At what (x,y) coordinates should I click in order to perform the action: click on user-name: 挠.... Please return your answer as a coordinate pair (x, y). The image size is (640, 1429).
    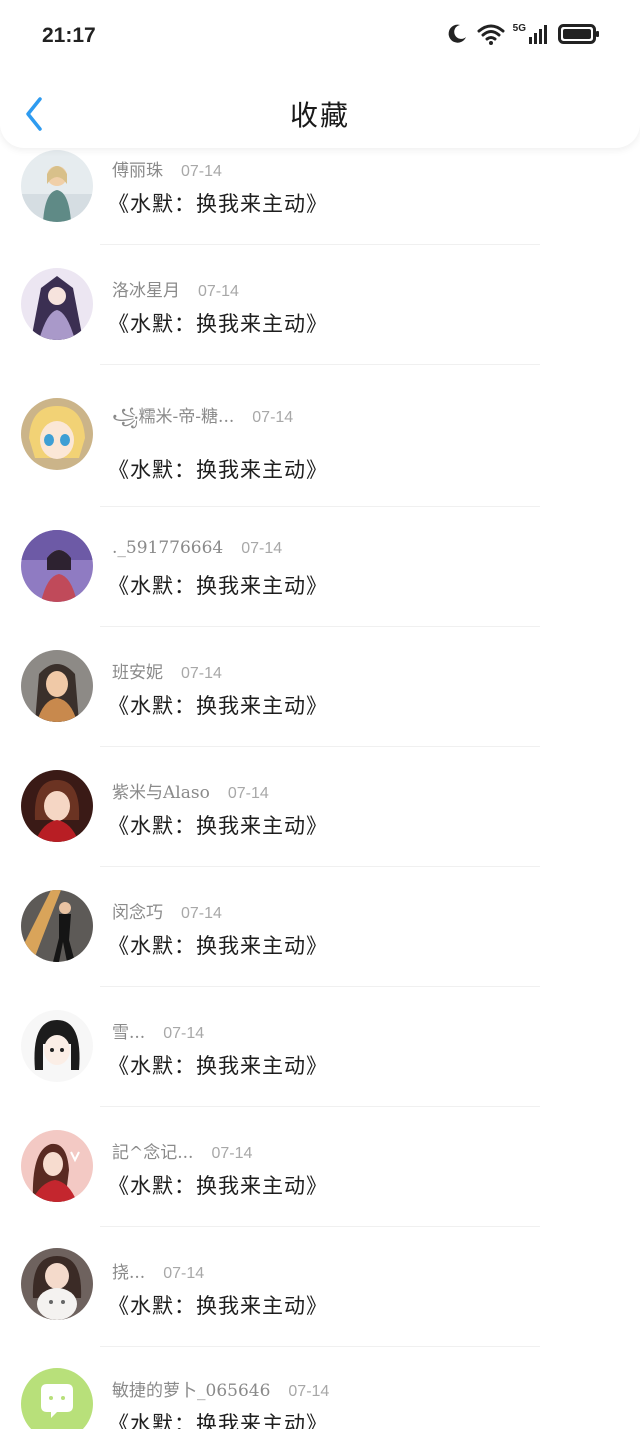
    Looking at the image, I should click on (128, 1270).